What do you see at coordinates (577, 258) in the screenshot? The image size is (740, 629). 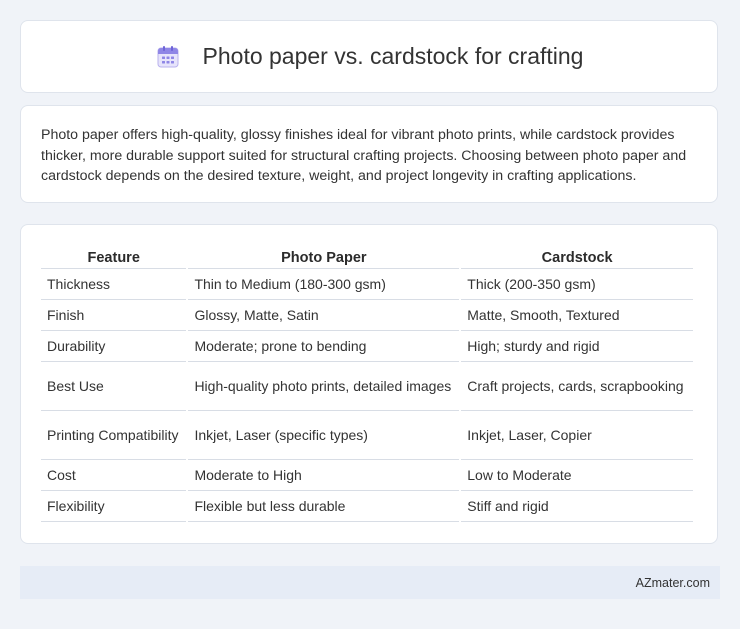 I see `column-header: Cardstock` at bounding box center [577, 258].